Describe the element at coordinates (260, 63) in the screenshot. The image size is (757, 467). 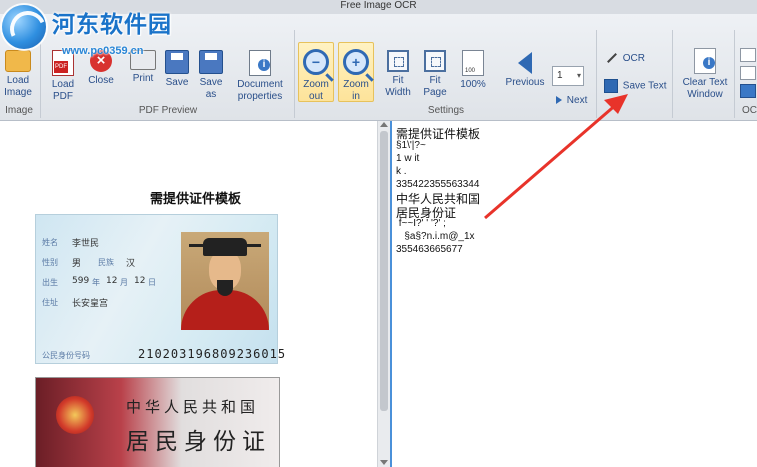
I see `document-info-icon` at that location.